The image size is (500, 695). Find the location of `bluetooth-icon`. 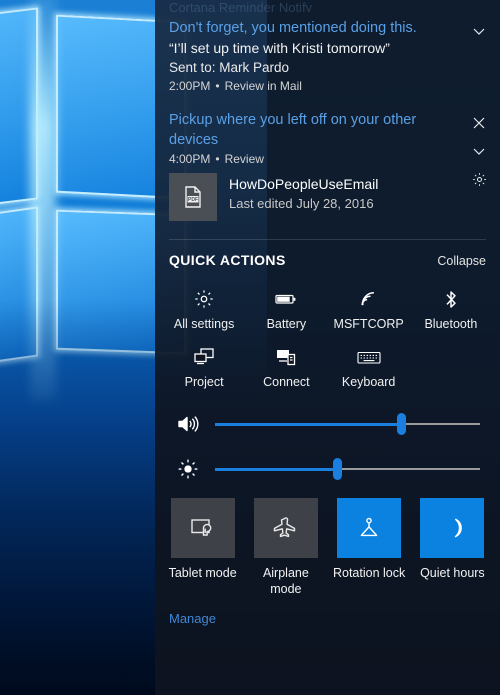

bluetooth-icon is located at coordinates (451, 299).